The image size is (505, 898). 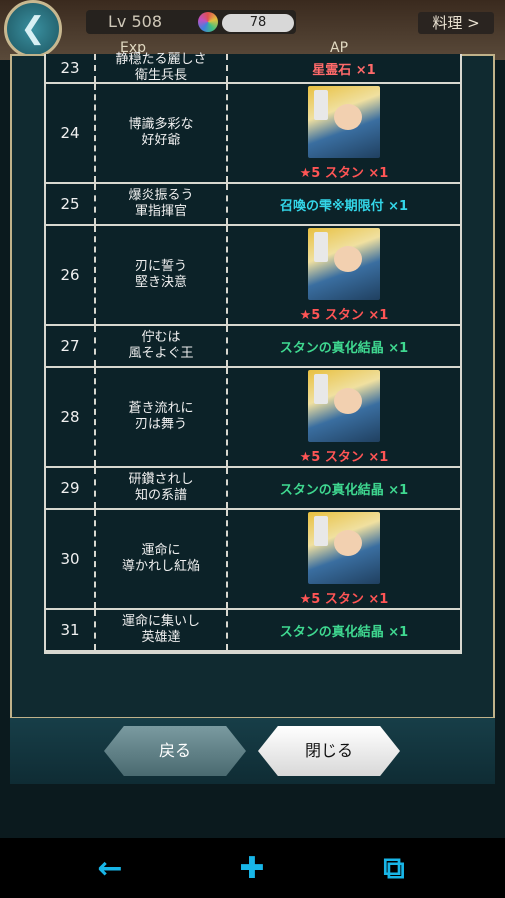 What do you see at coordinates (162, 630) in the screenshot?
I see `quest-name: 運命に集いし 英雄達` at bounding box center [162, 630].